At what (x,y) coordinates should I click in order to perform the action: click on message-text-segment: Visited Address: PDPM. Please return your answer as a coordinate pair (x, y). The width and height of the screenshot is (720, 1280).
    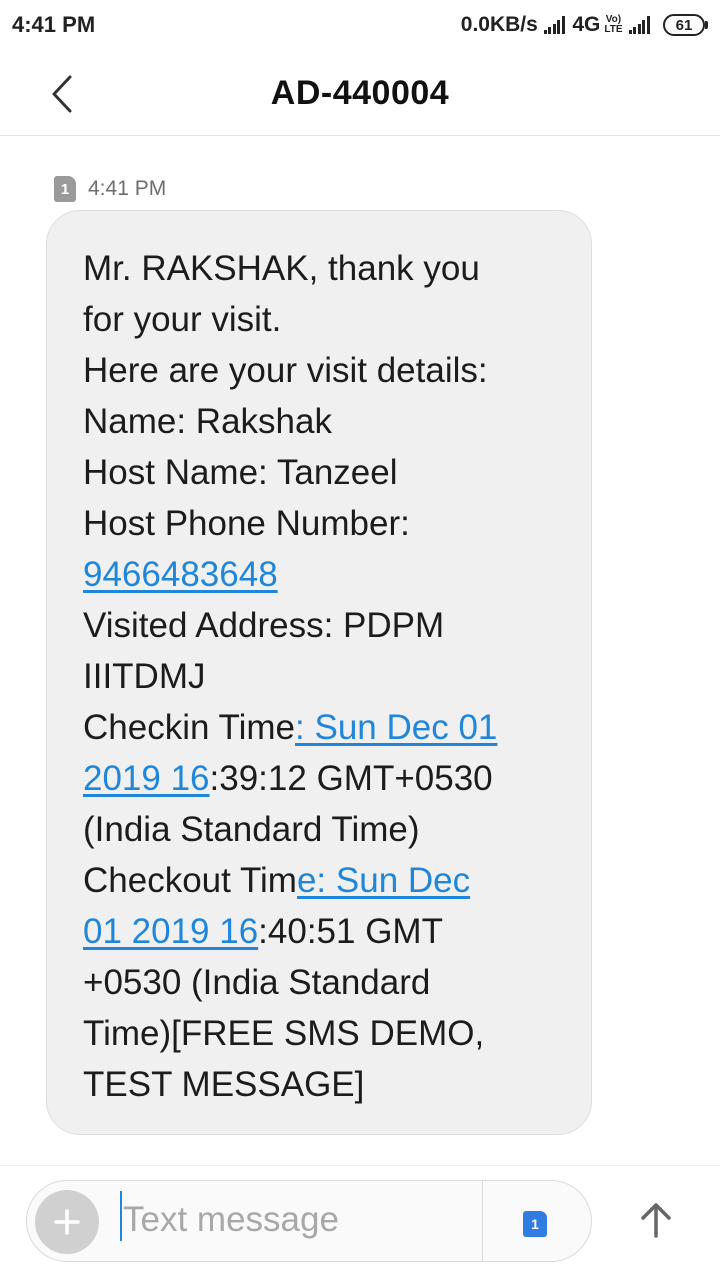
    Looking at the image, I should click on (264, 625).